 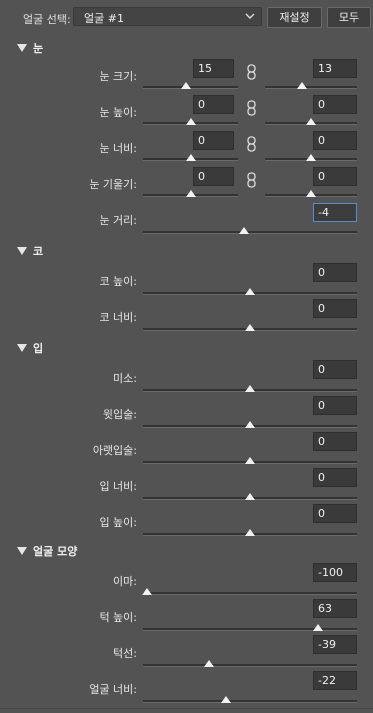 I want to click on face-width-slider, so click(x=250, y=701).